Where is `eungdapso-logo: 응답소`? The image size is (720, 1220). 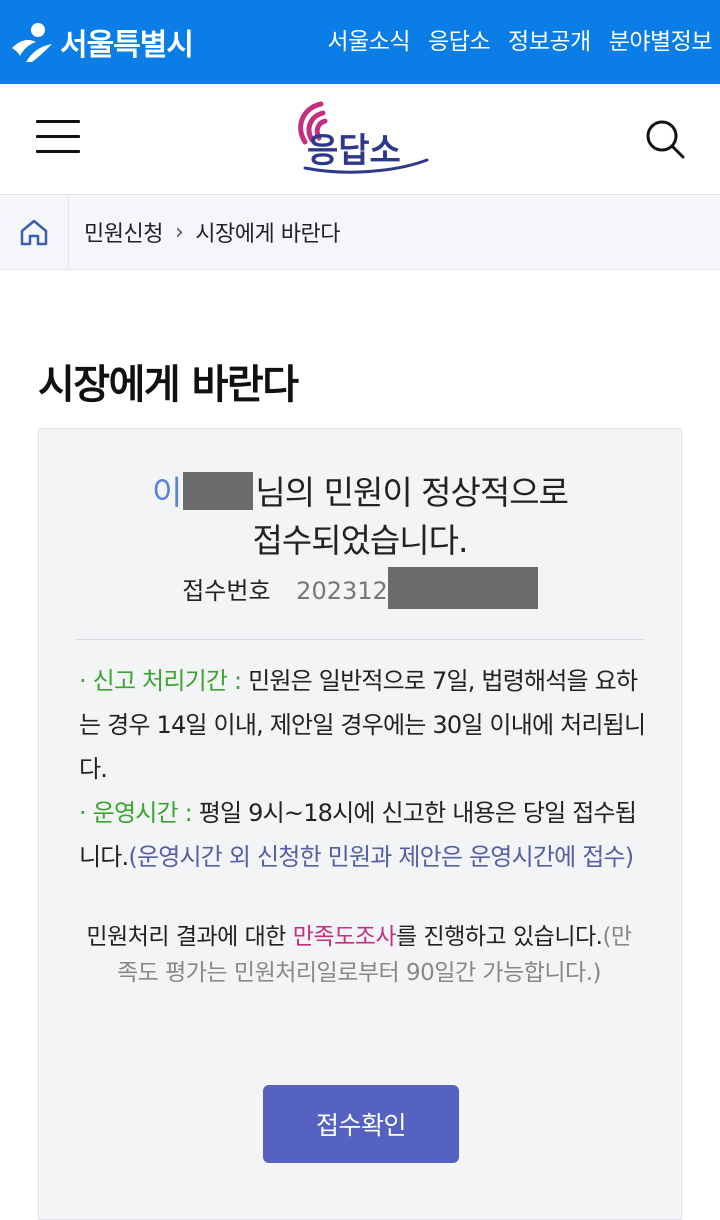
eungdapso-logo: 응답소 is located at coordinates (360, 139).